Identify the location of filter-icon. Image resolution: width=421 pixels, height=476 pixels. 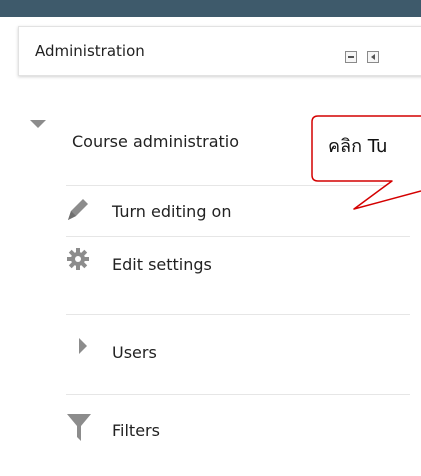
(79, 427).